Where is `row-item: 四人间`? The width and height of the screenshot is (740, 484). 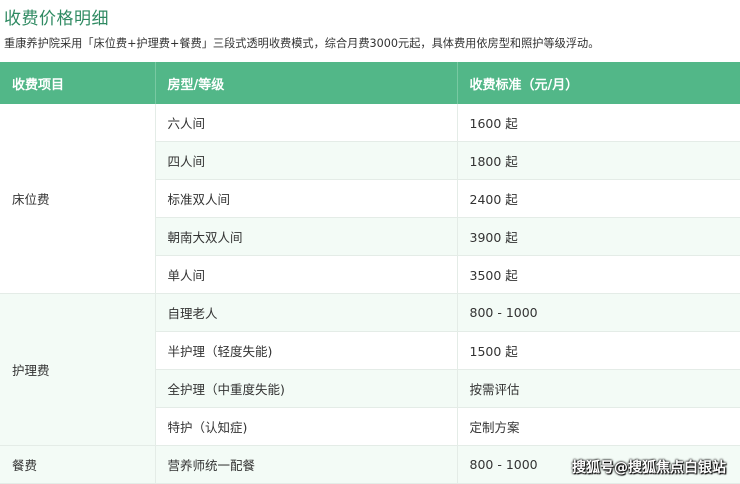 row-item: 四人间 is located at coordinates (306, 160).